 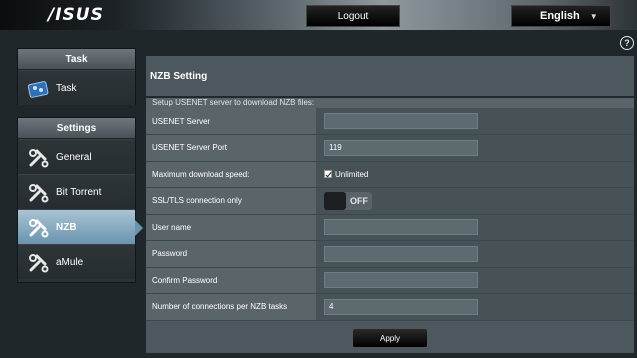 I want to click on form-row: USENET Server Port, so click(x=390, y=148).